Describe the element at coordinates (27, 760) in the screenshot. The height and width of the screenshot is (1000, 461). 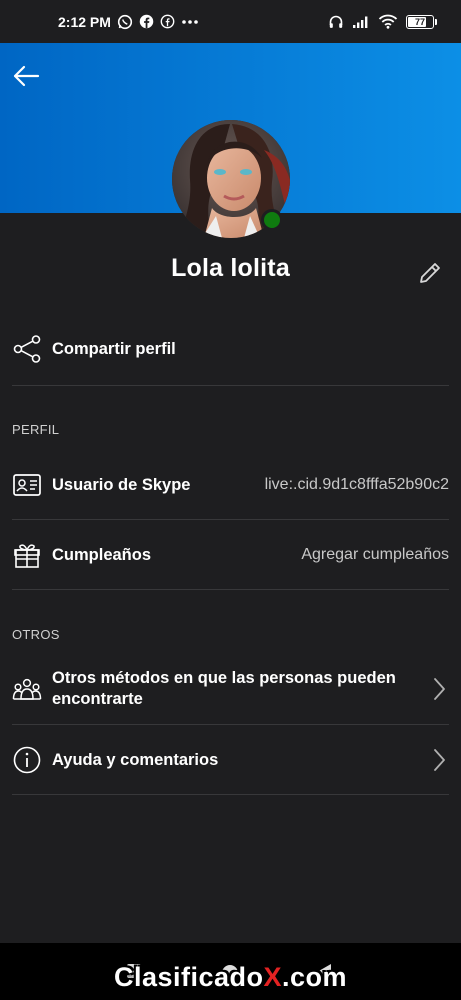
I see `info-icon` at that location.